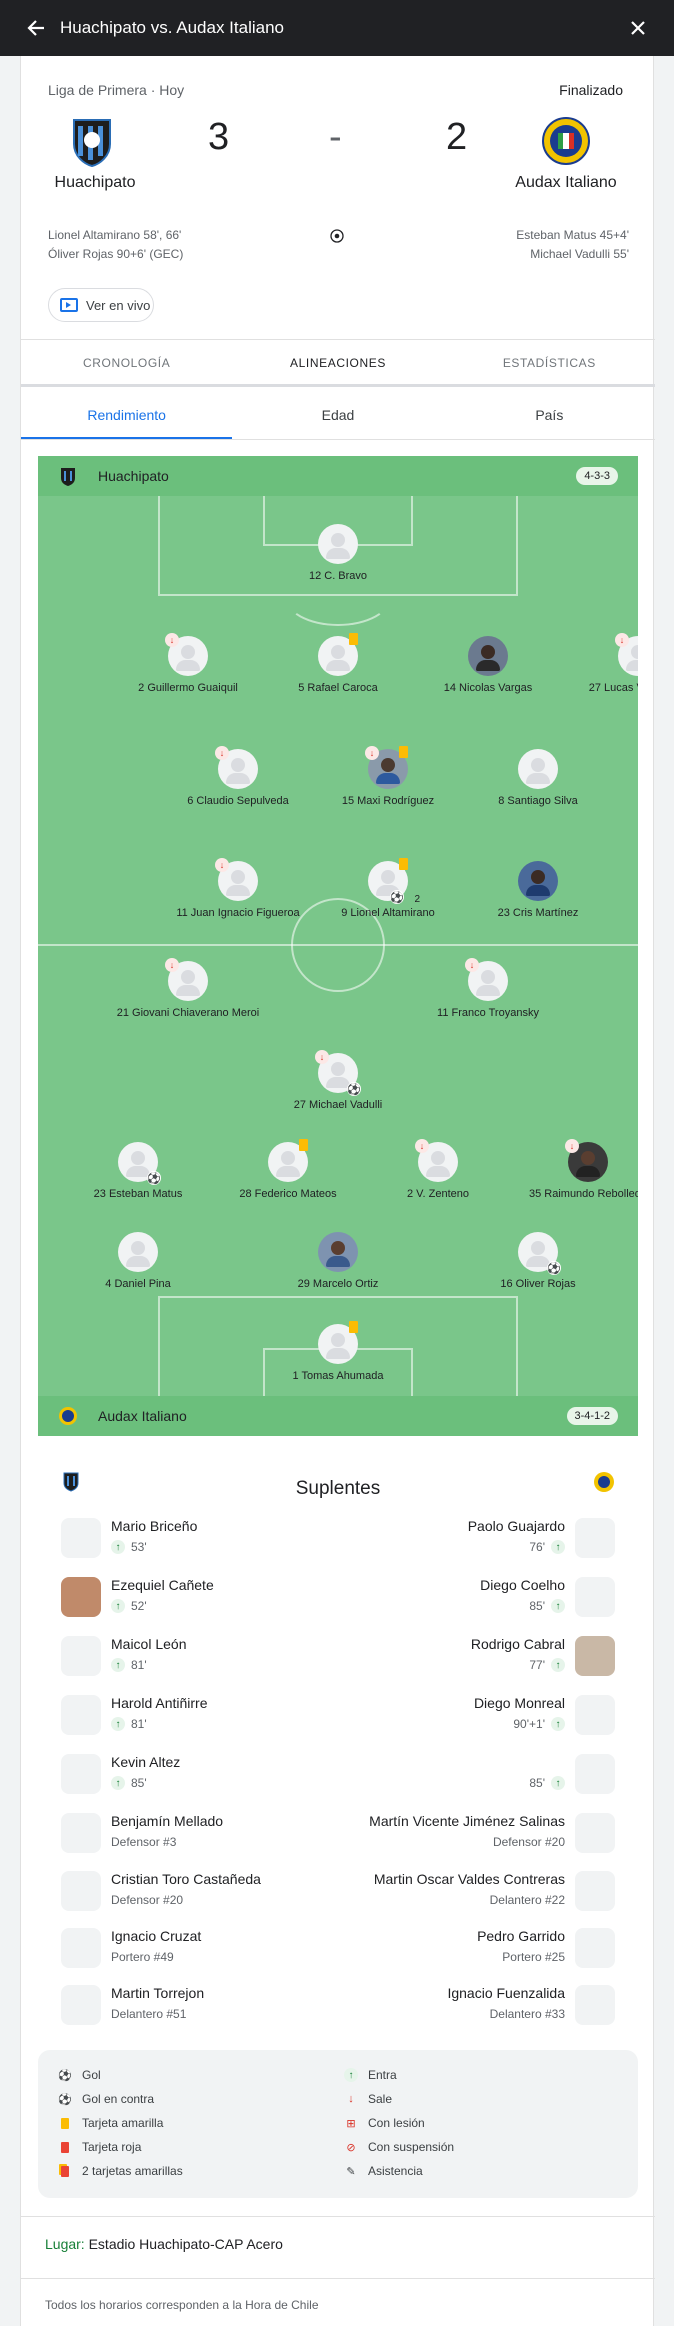 The image size is (674, 2326). I want to click on own-goal-icon: ⚽, so click(65, 2099).